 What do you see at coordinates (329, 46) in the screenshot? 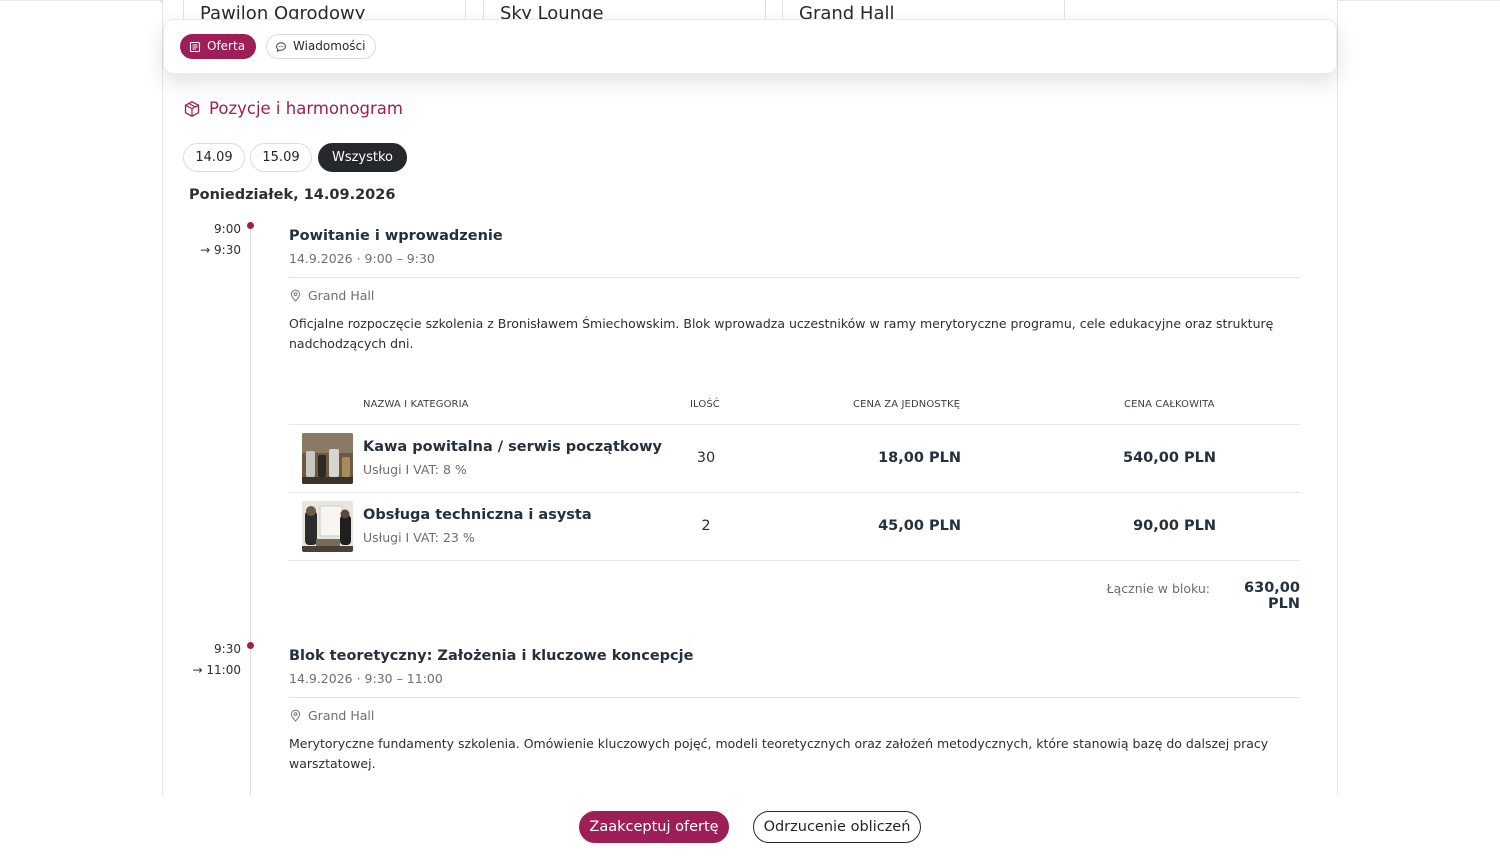
I see `tab-label: Wiadomości` at bounding box center [329, 46].